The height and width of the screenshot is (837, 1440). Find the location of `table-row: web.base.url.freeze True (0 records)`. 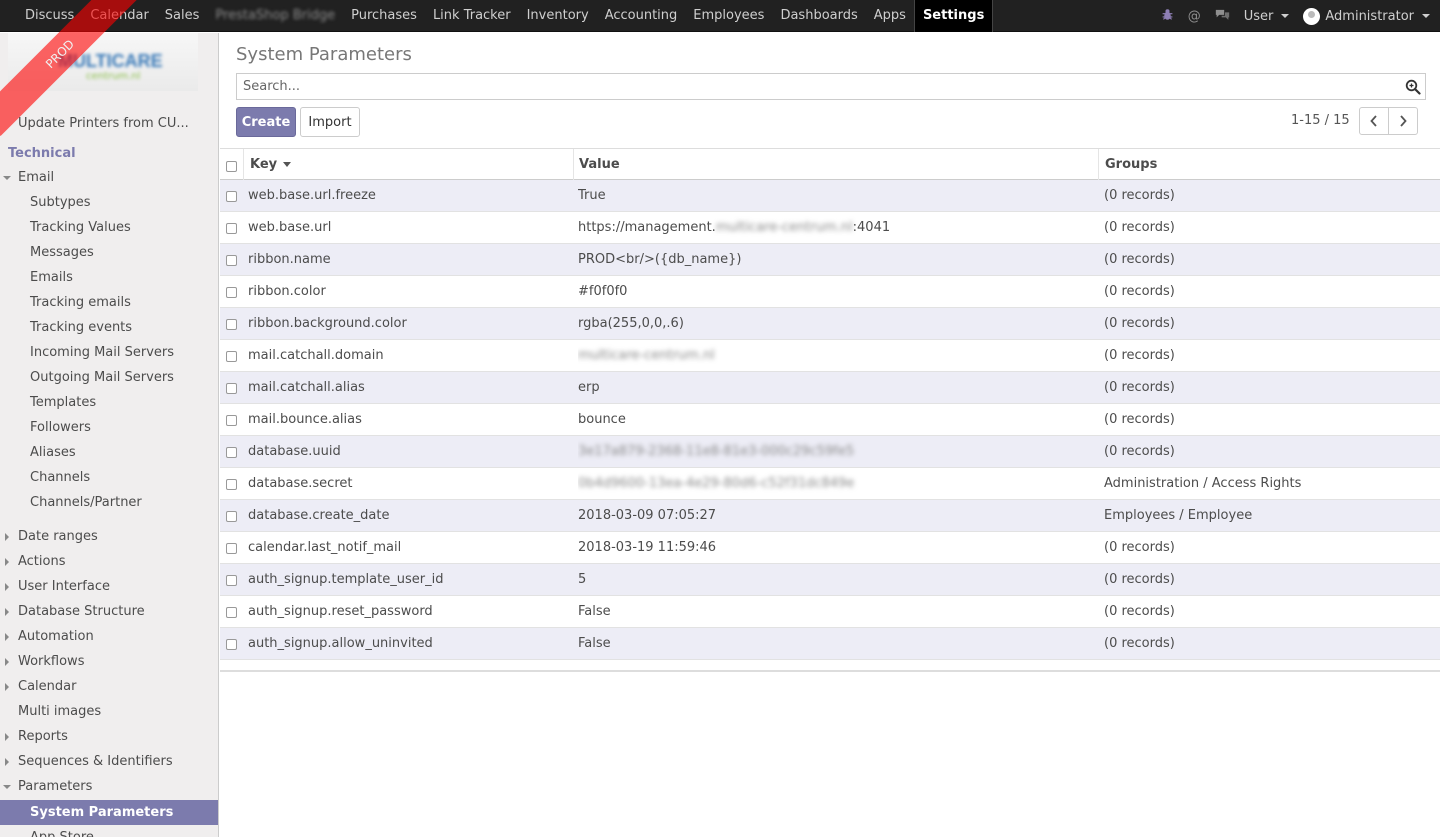

table-row: web.base.url.freeze True (0 records) is located at coordinates (830, 196).